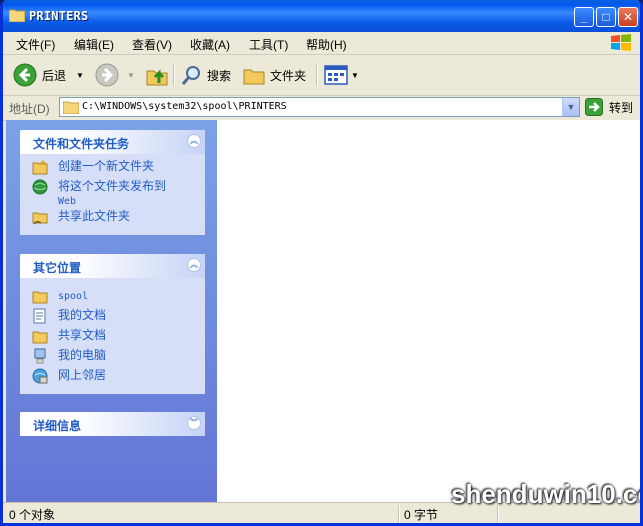 Image resolution: width=643 pixels, height=526 pixels. Describe the element at coordinates (219, 75) in the screenshot. I see `search-label: 搜索` at that location.